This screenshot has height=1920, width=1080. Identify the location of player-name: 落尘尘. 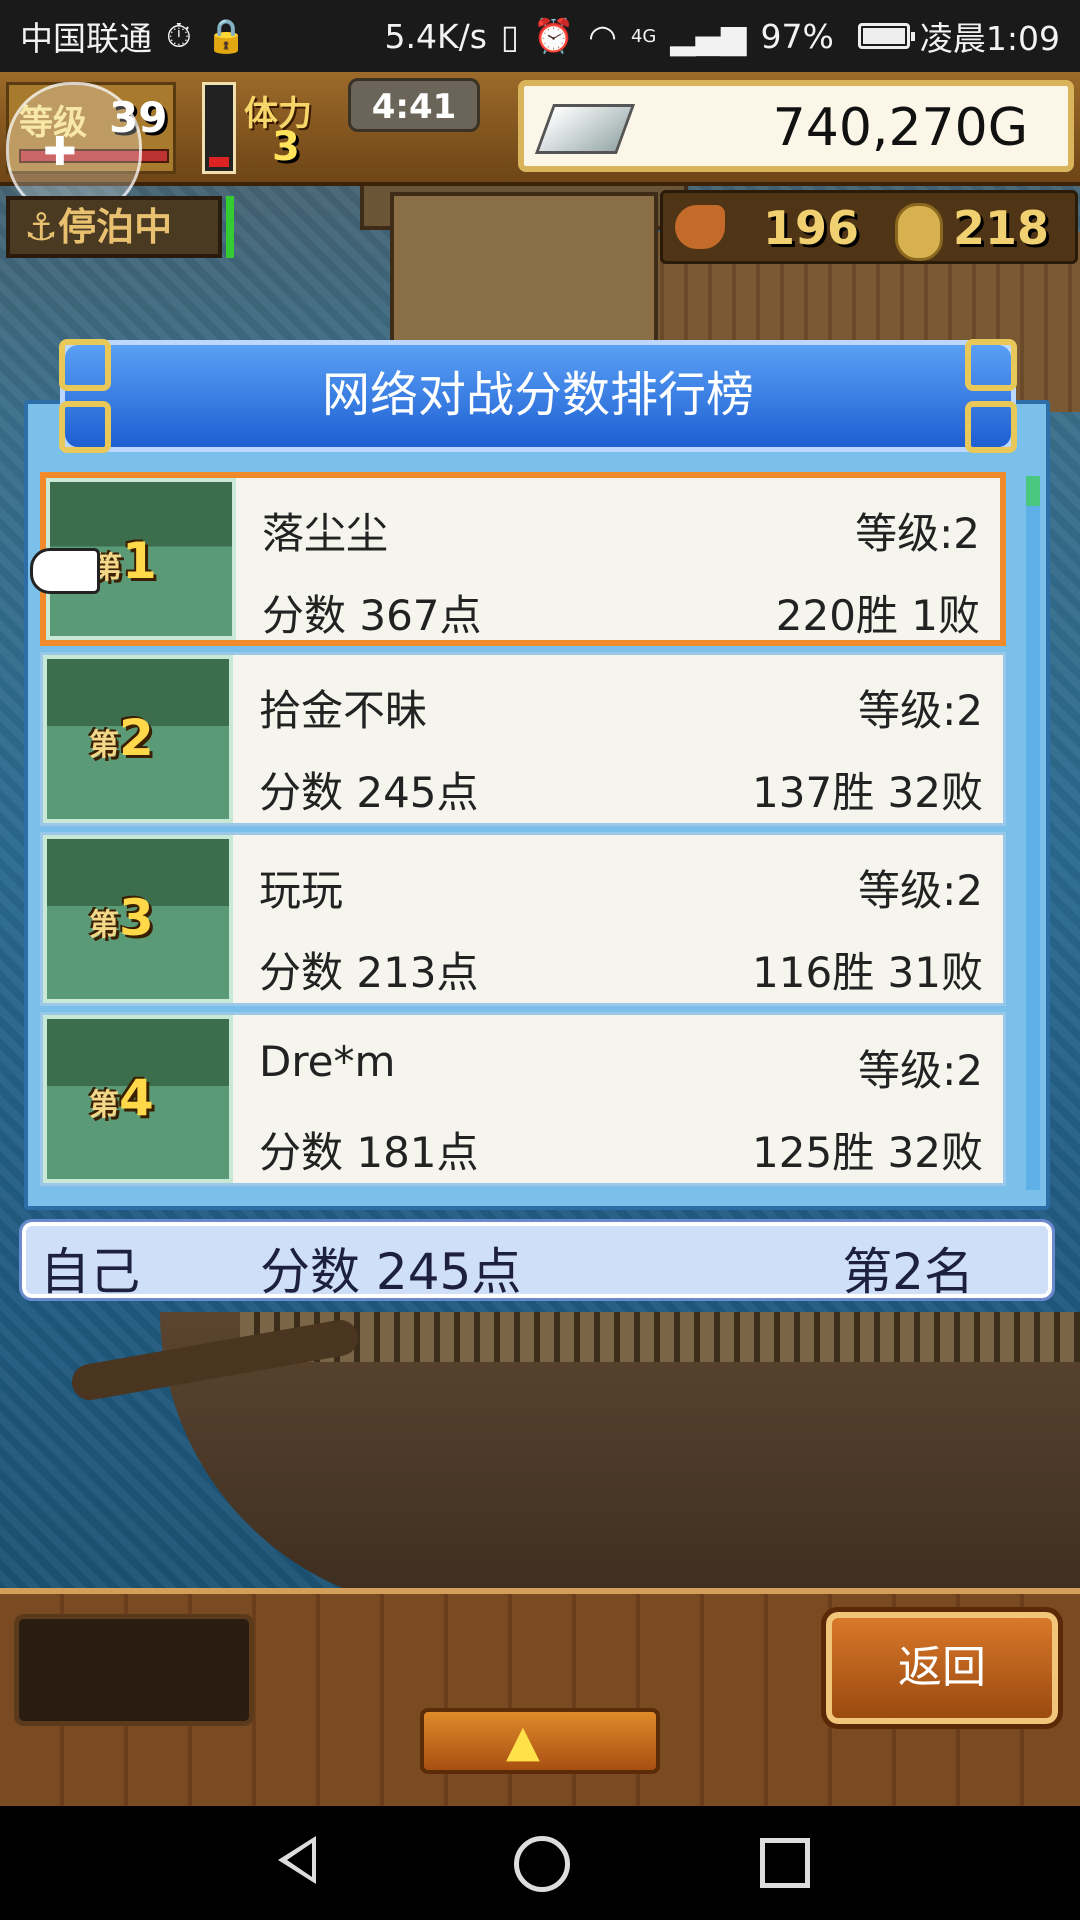
(325, 533).